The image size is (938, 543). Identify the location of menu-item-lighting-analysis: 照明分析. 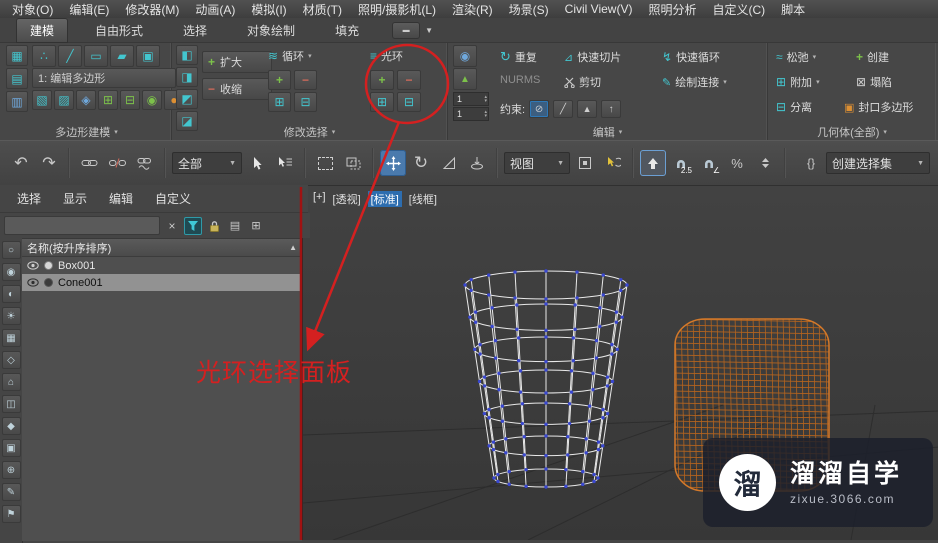
(672, 9).